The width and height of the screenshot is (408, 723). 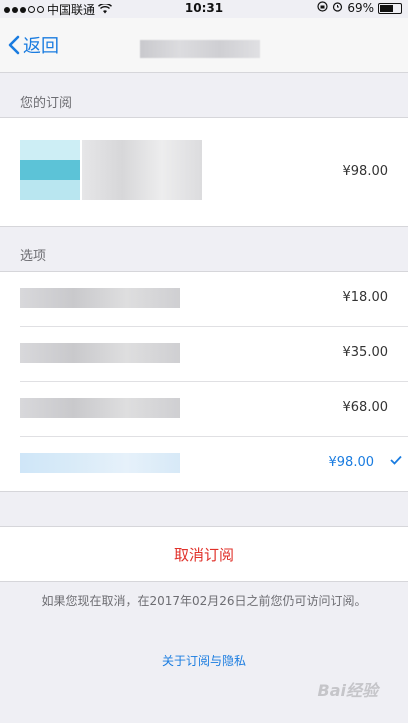 I want to click on cancel-subscription-button: 取消订阅, so click(x=204, y=554).